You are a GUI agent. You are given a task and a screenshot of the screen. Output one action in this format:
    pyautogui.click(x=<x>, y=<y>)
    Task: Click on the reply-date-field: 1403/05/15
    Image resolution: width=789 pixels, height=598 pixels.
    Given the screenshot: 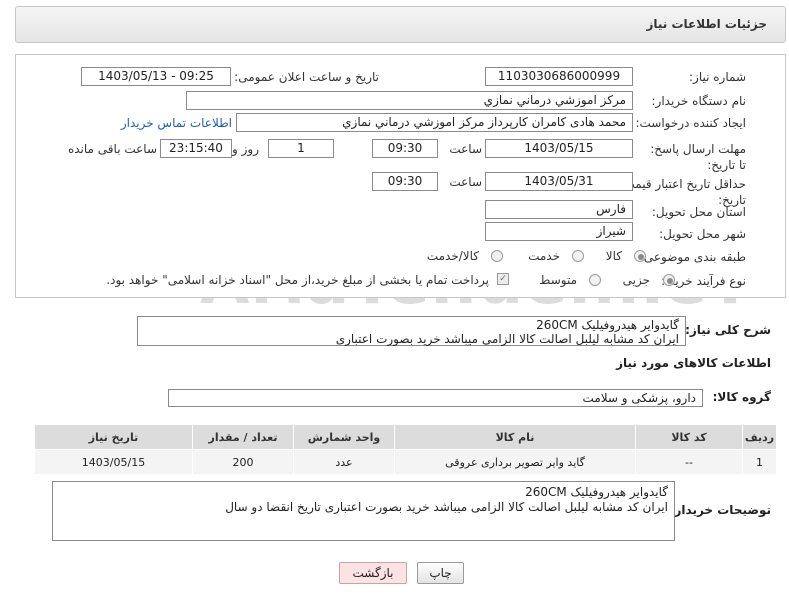 What is the action you would take?
    pyautogui.click(x=559, y=148)
    